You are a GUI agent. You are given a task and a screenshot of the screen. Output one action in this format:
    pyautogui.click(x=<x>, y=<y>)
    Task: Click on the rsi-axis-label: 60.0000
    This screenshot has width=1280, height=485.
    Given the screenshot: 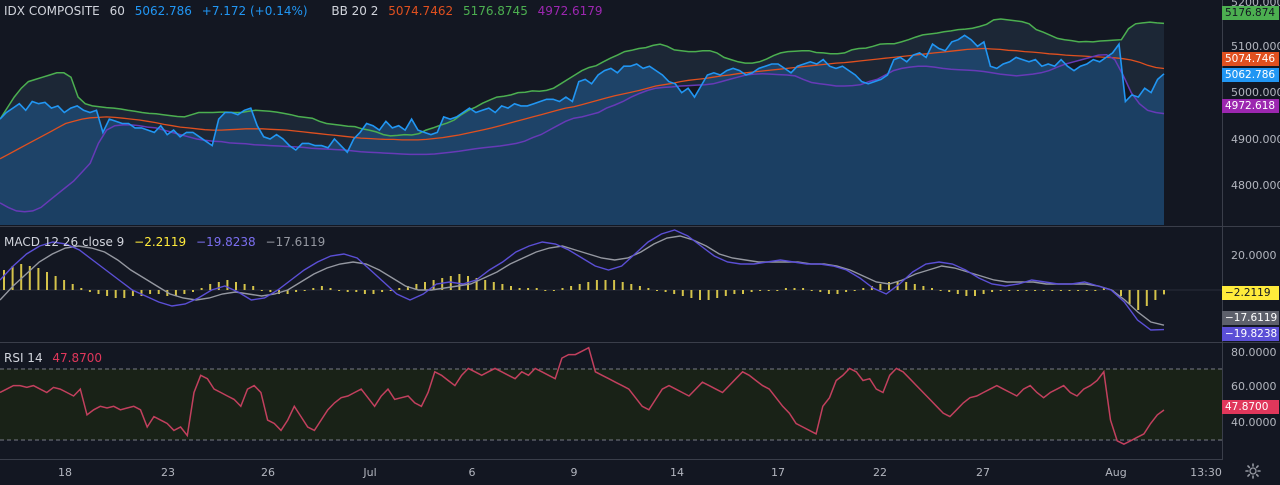 What is the action you would take?
    pyautogui.click(x=1254, y=386)
    